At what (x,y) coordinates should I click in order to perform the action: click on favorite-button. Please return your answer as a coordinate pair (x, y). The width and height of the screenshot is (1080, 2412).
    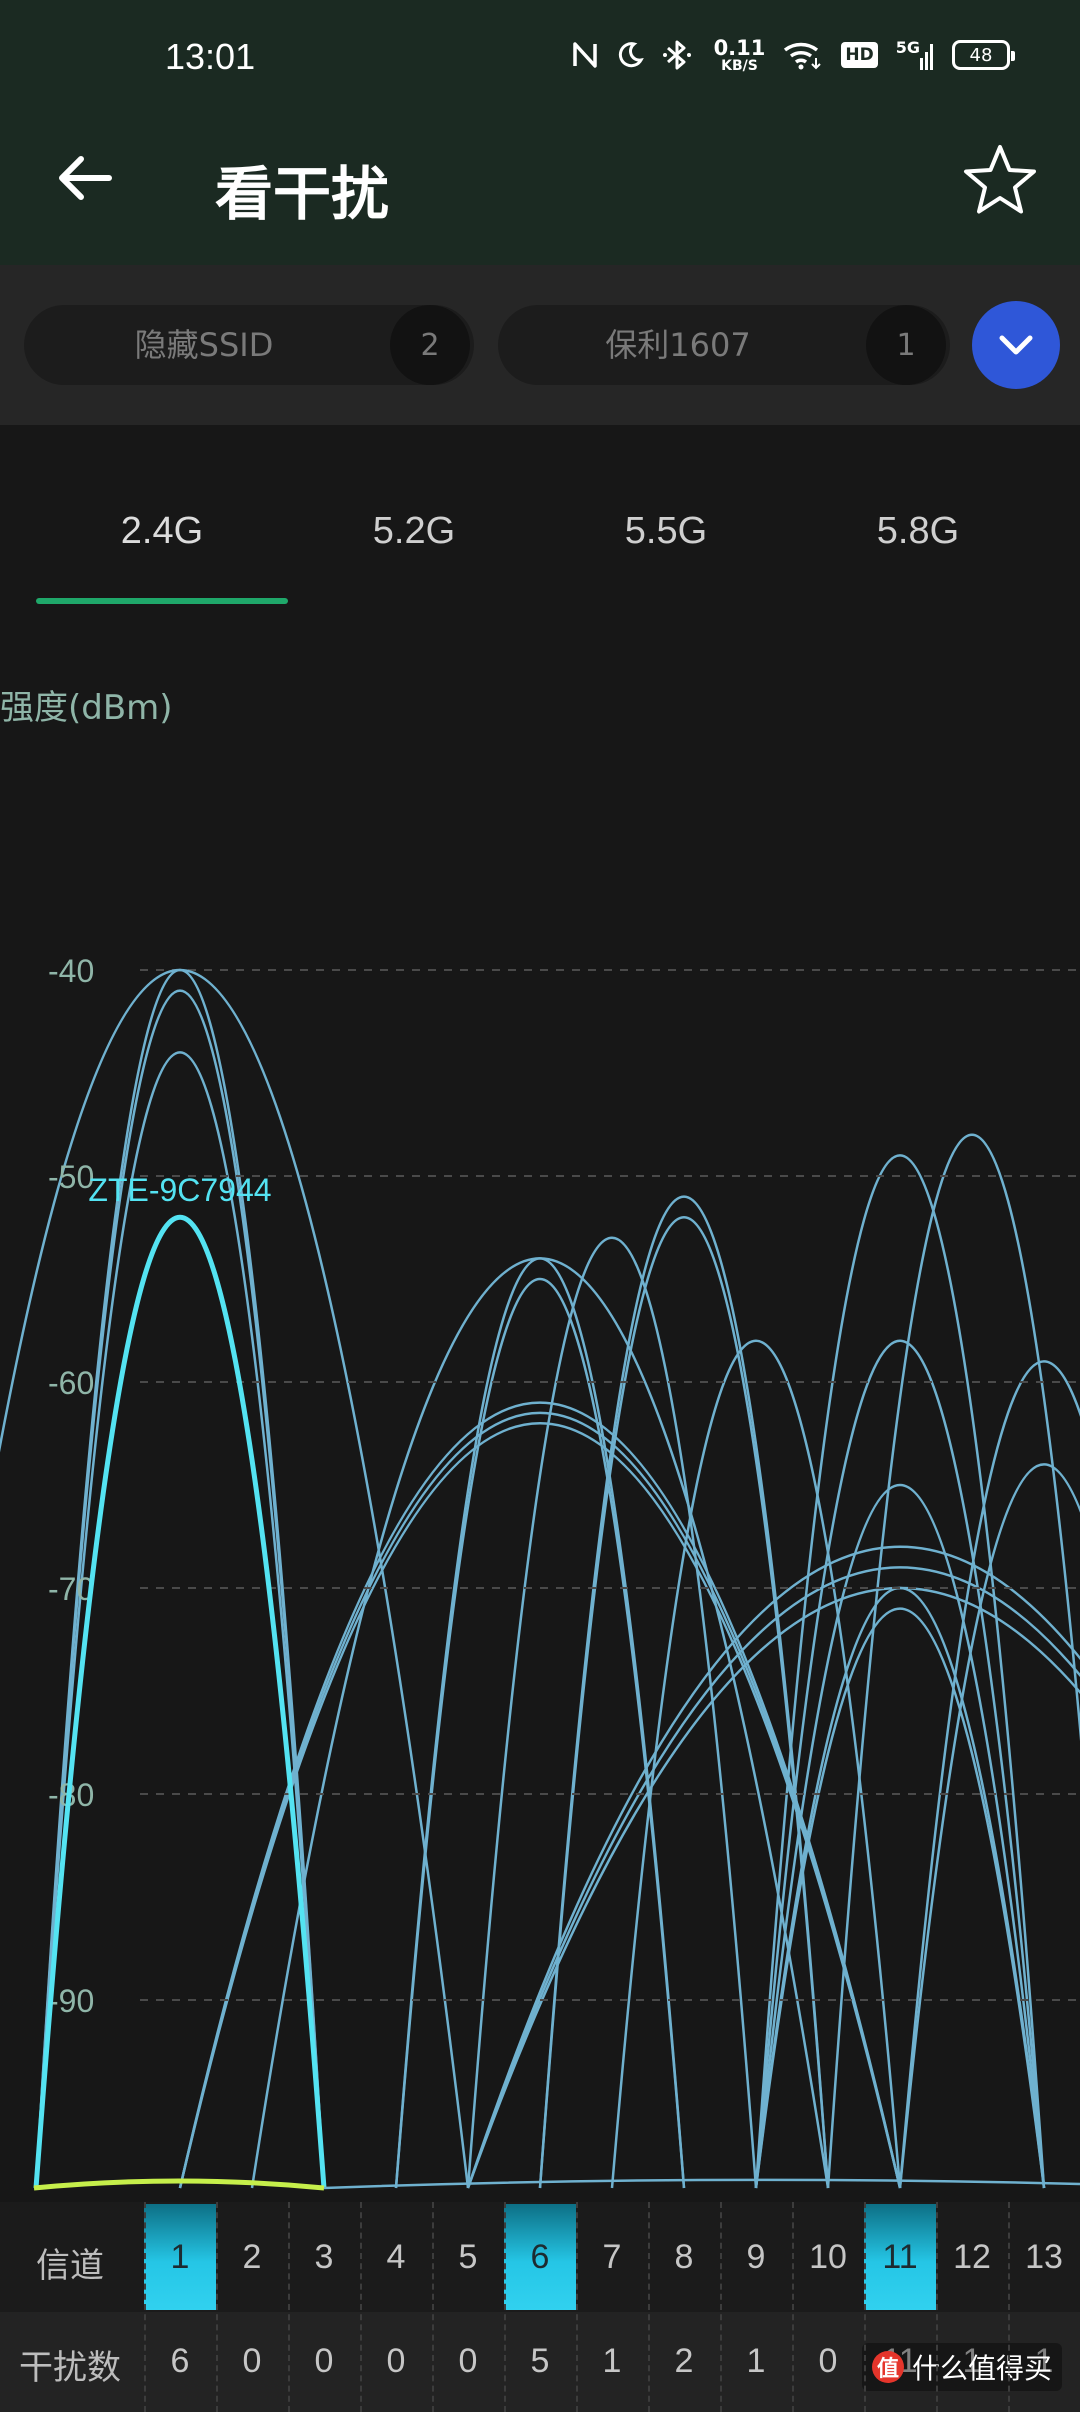
    Looking at the image, I should click on (1000, 180).